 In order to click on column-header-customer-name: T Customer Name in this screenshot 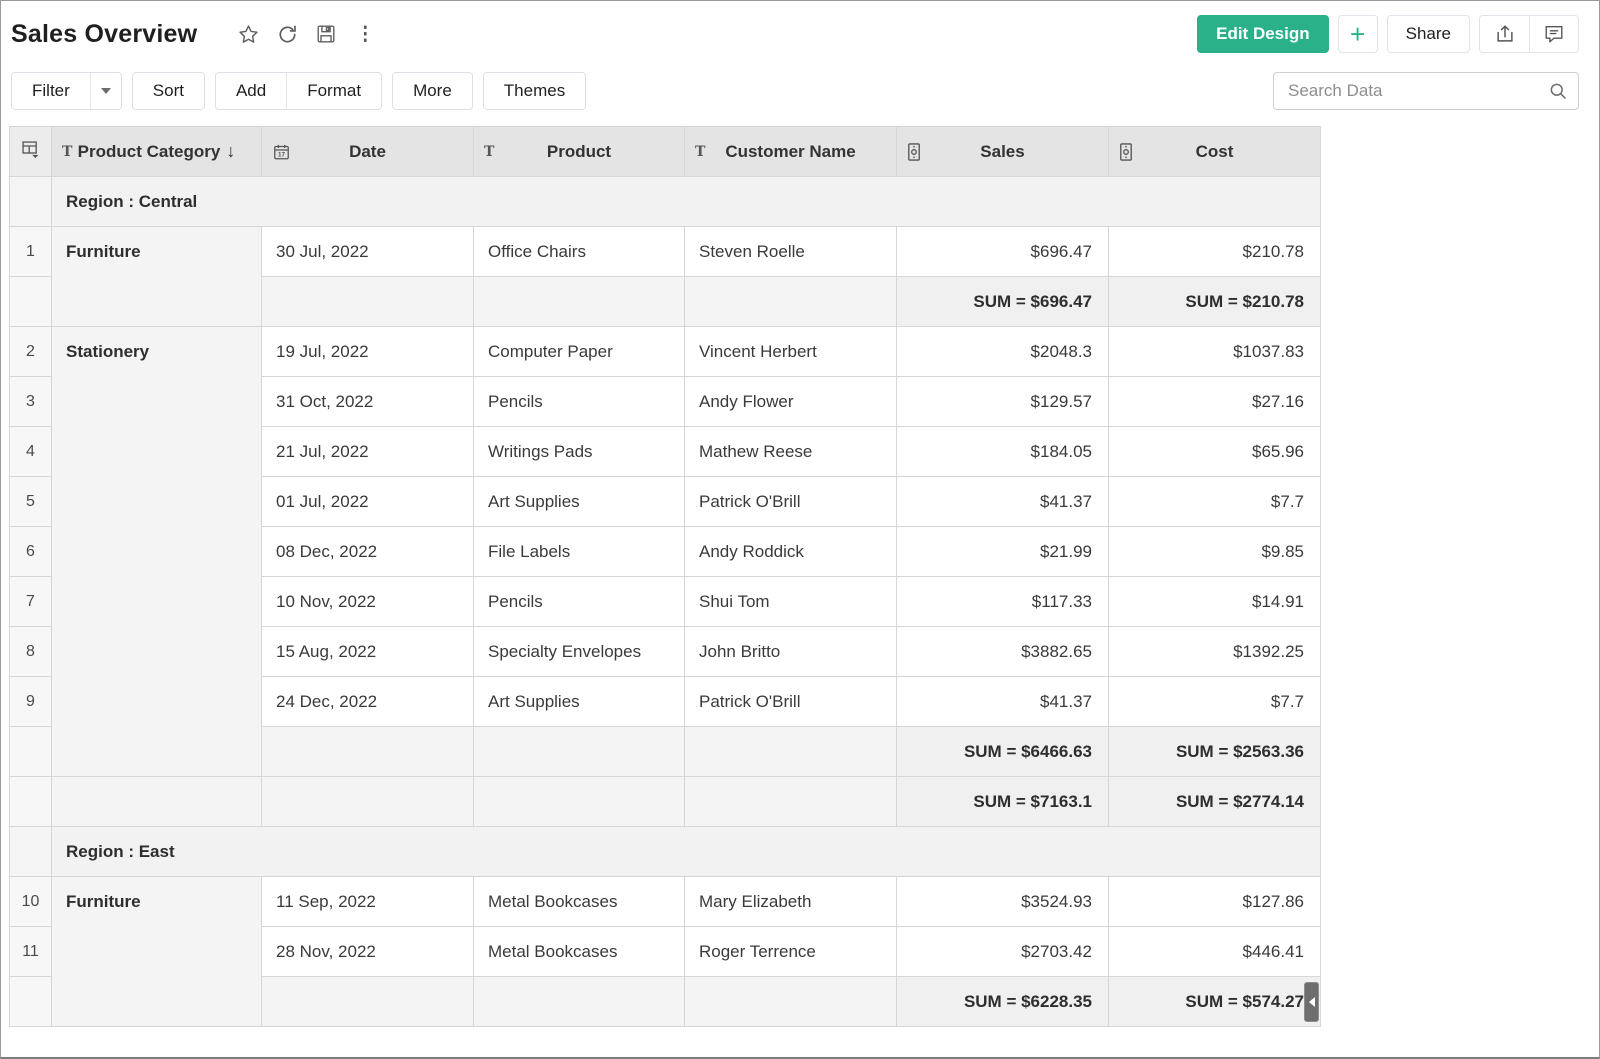, I will do `click(790, 151)`.